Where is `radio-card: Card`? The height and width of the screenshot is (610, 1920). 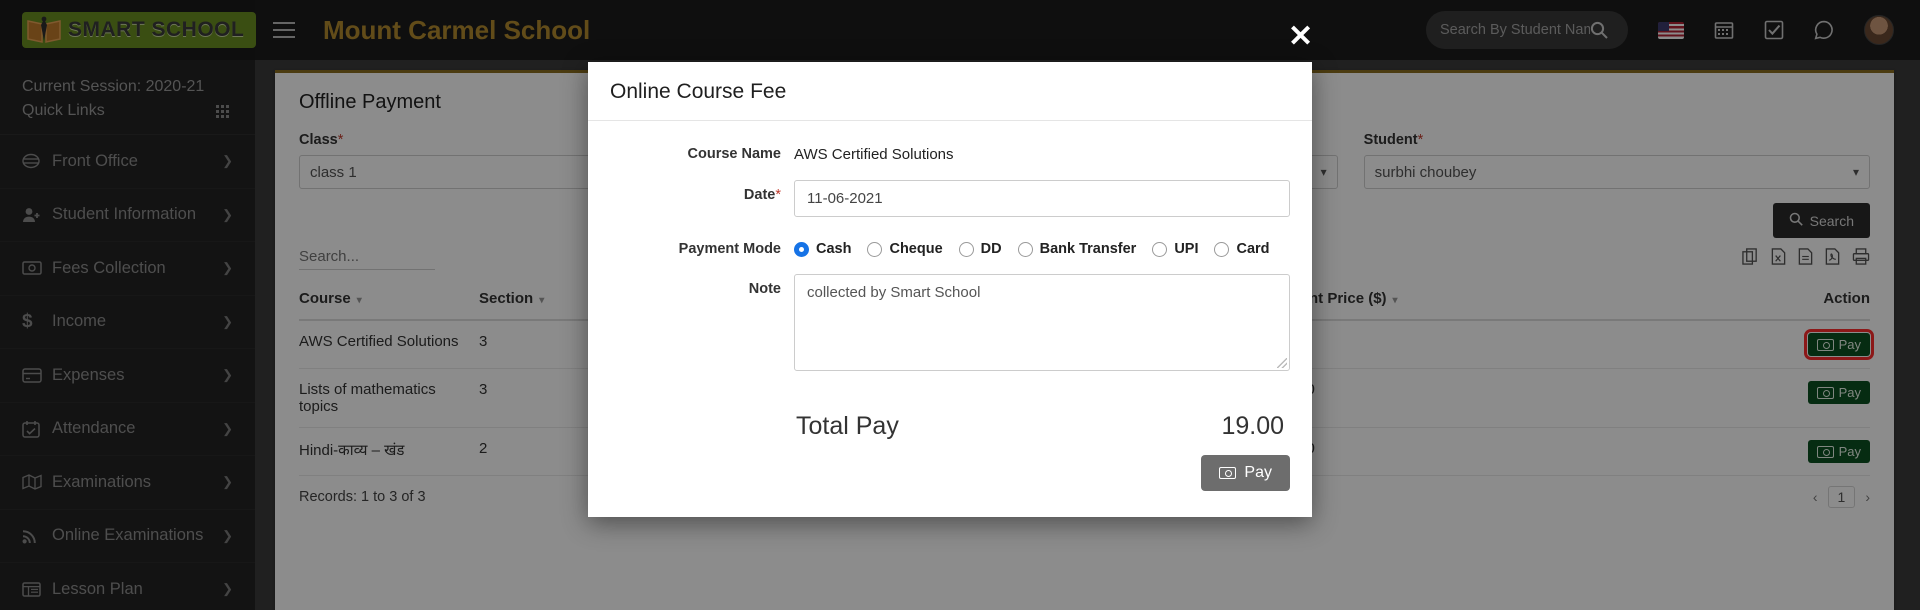 radio-card: Card is located at coordinates (1242, 249).